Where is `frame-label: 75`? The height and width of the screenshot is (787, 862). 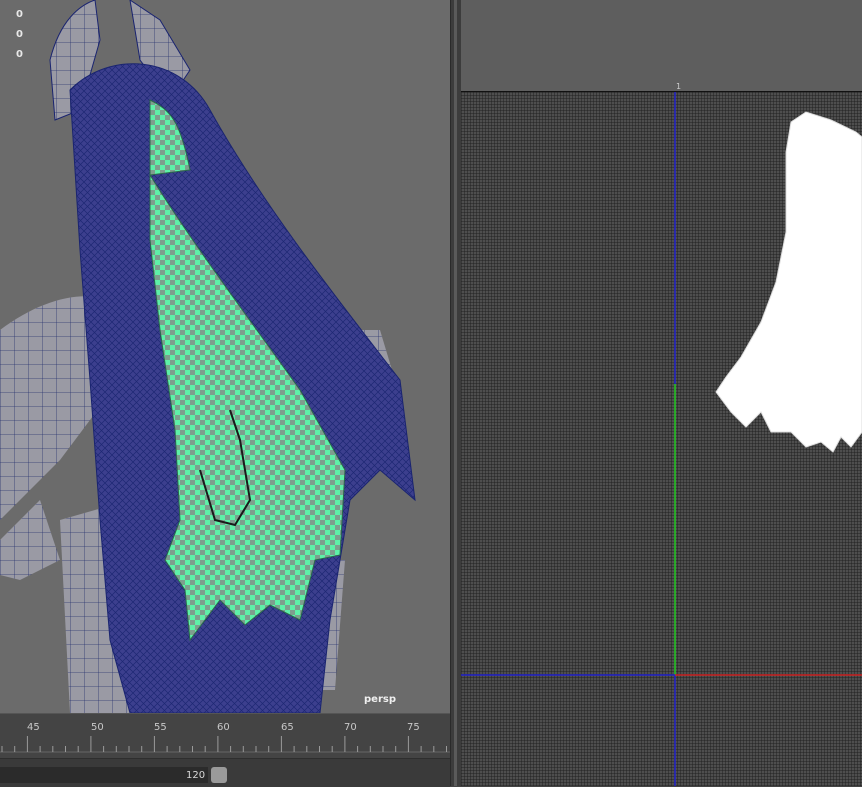
frame-label: 75 is located at coordinates (413, 727).